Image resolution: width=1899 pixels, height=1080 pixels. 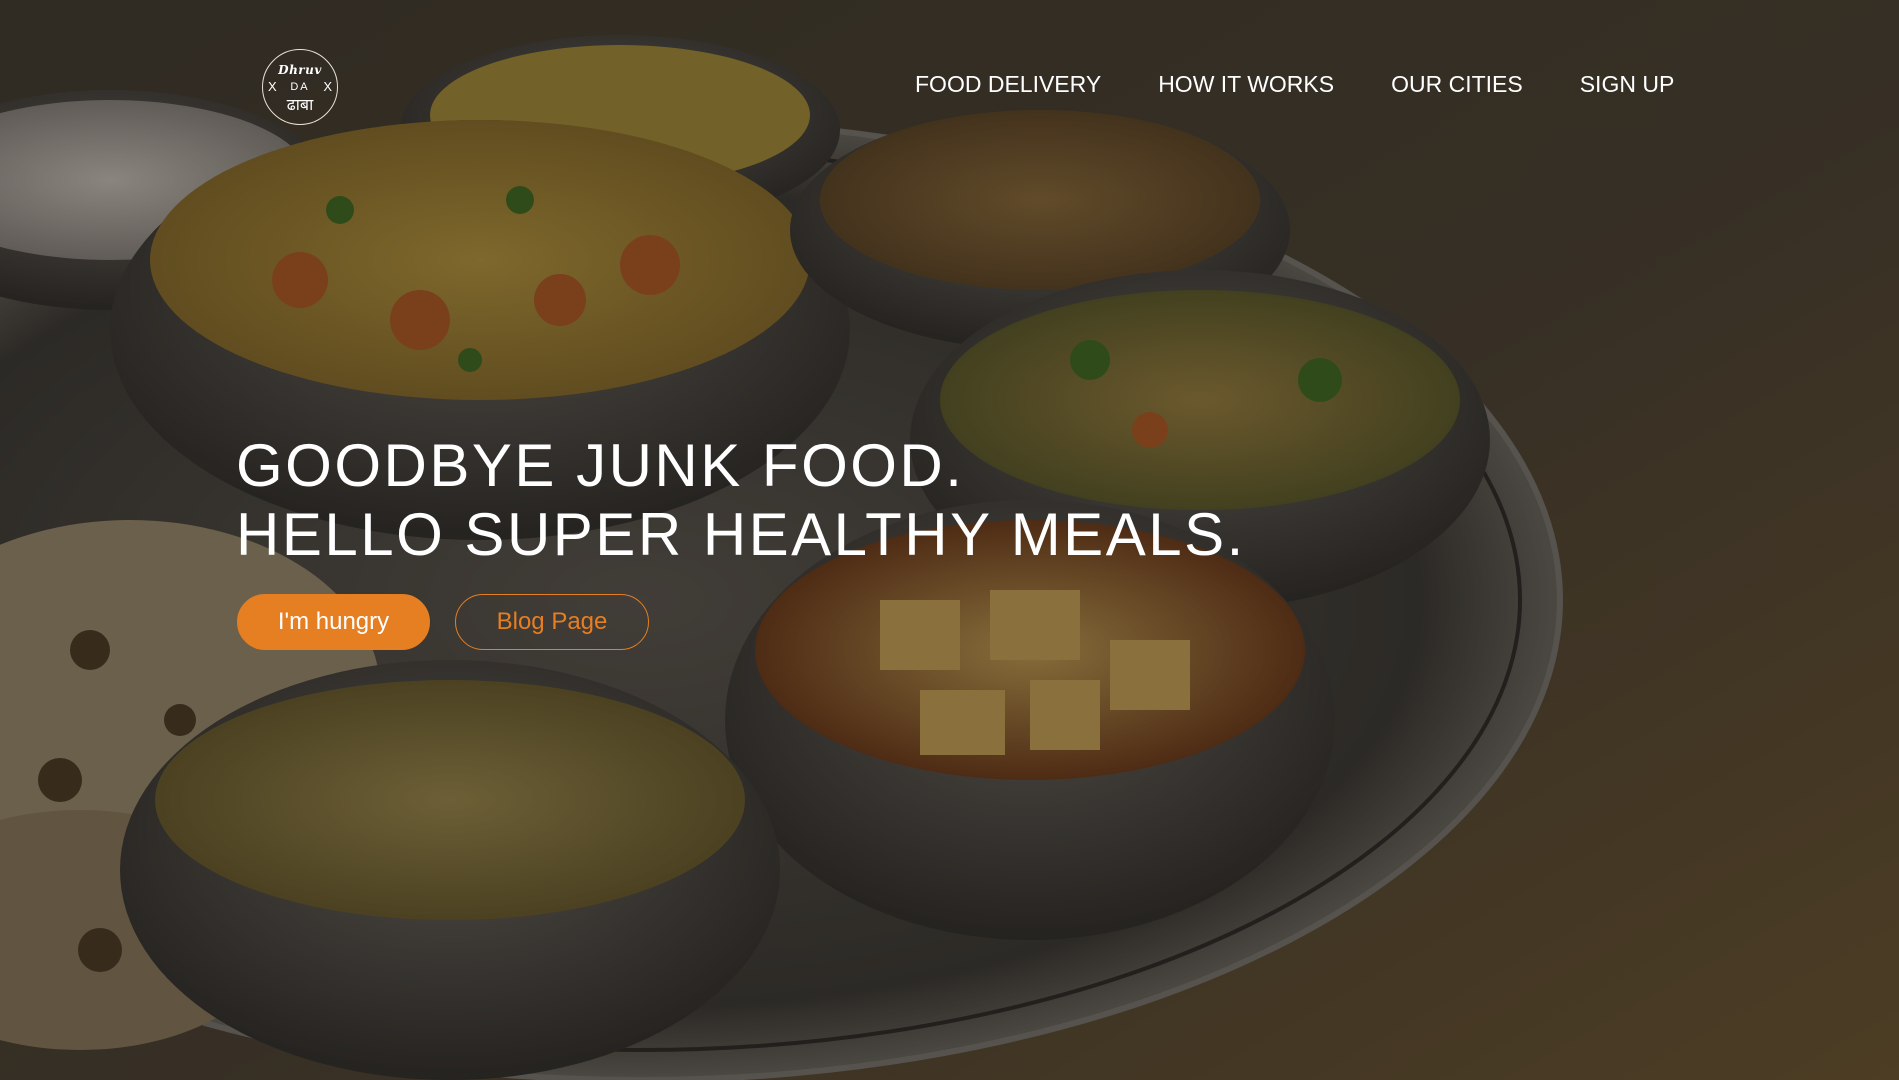 I want to click on cutlery-right-icon: X, so click(x=327, y=86).